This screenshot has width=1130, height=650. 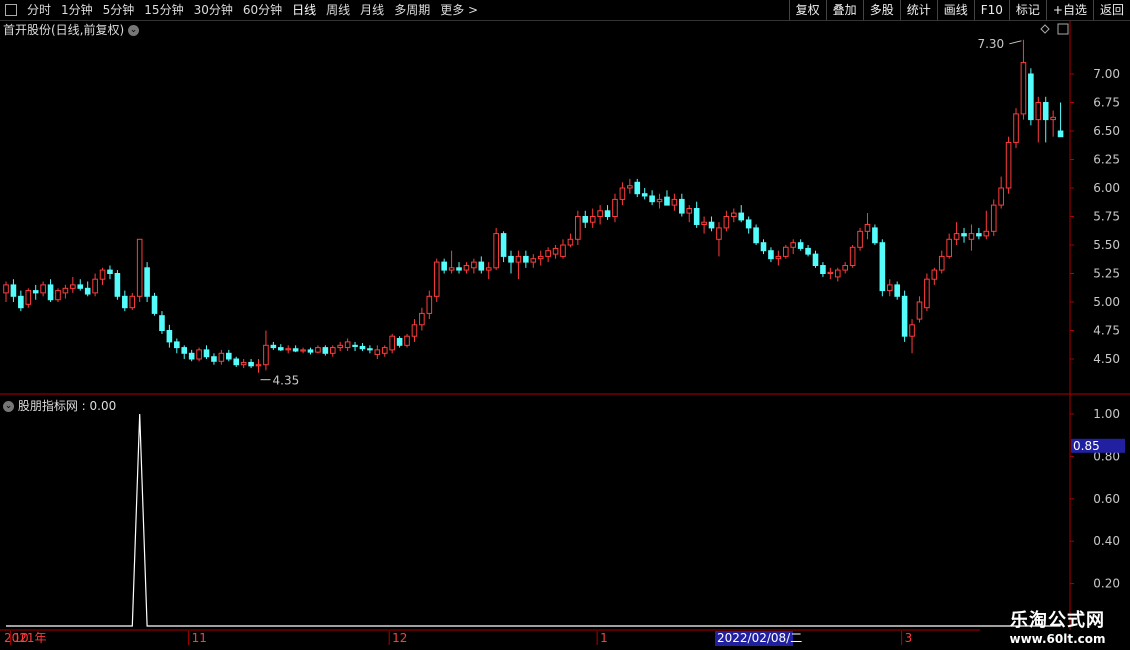 What do you see at coordinates (1106, 74) in the screenshot?
I see `price-tick-label: 7.00` at bounding box center [1106, 74].